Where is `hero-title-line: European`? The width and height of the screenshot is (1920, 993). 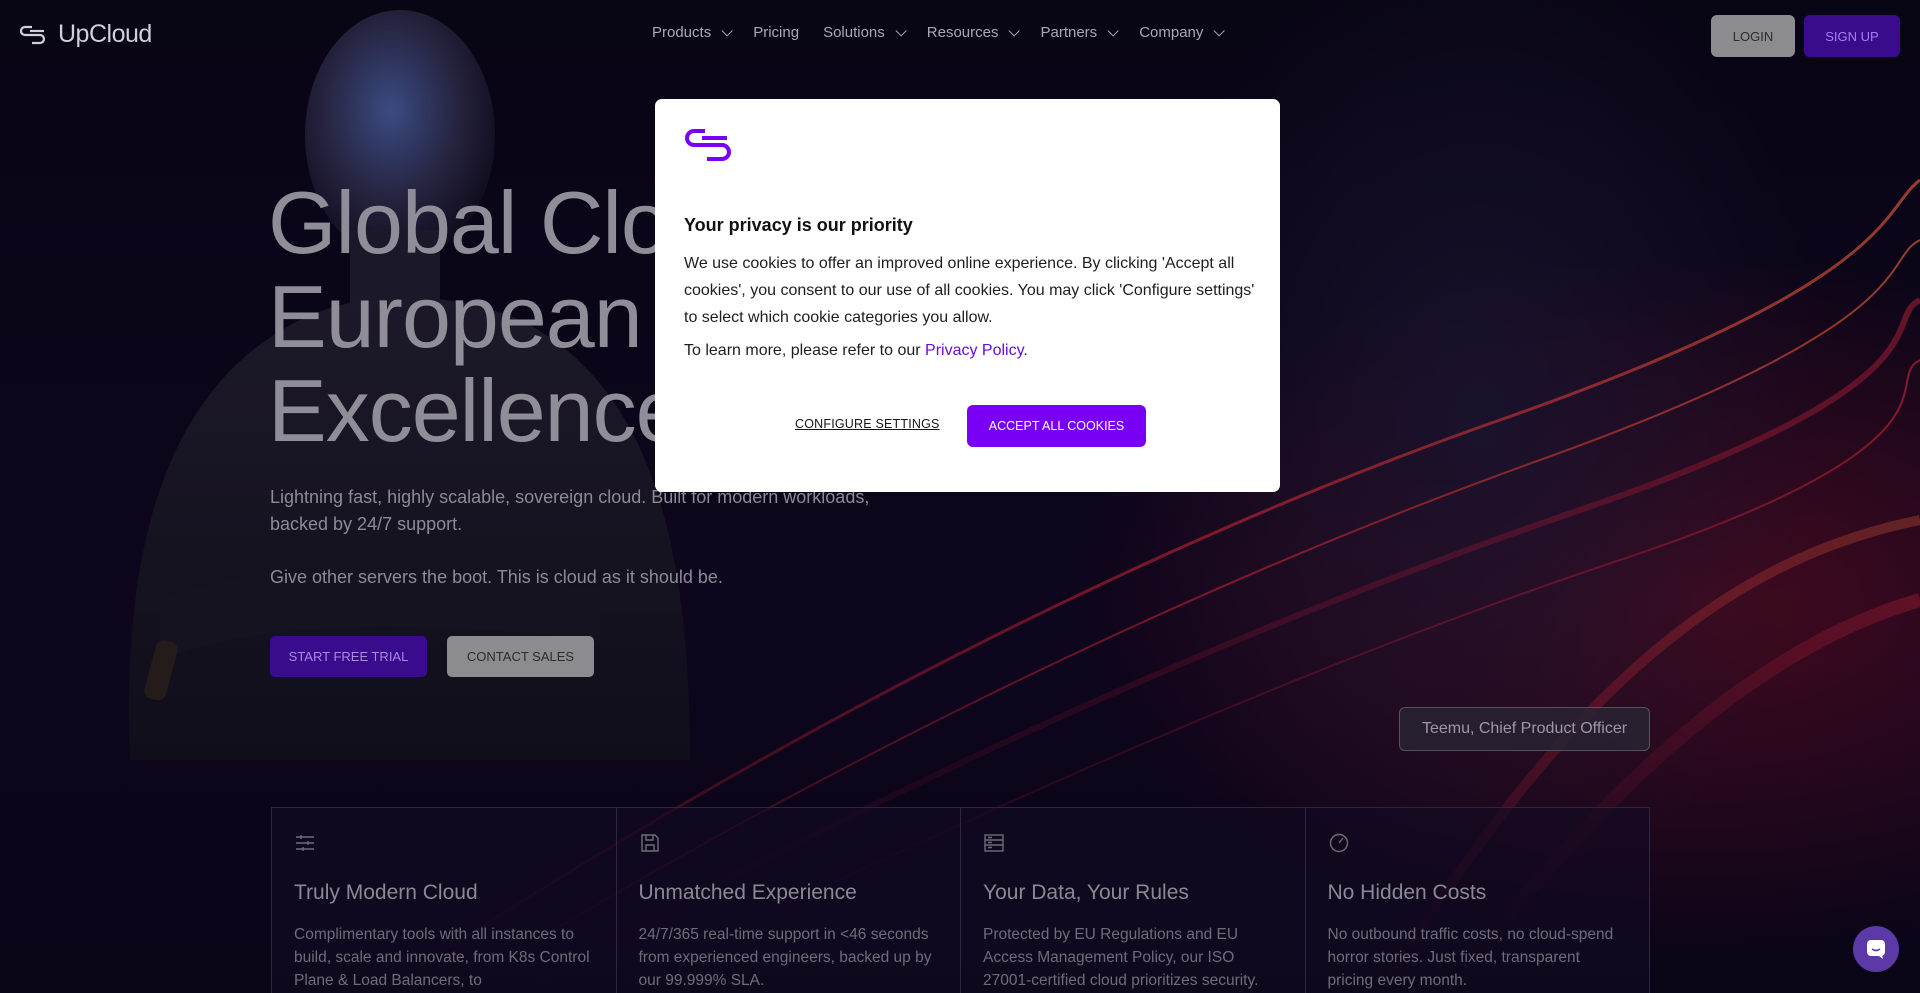 hero-title-line: European is located at coordinates (455, 316).